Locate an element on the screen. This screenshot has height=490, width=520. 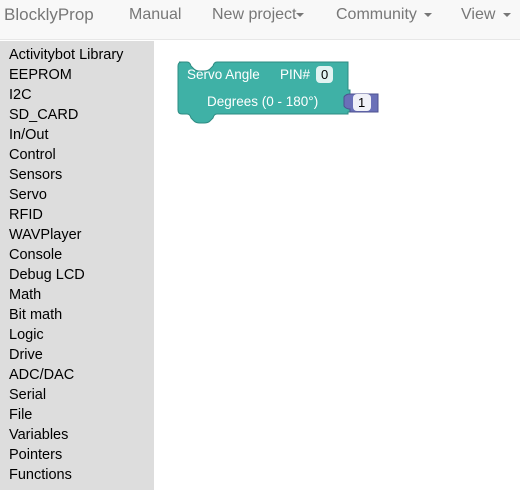
toolbox-category-drive: Drive is located at coordinates (77, 355).